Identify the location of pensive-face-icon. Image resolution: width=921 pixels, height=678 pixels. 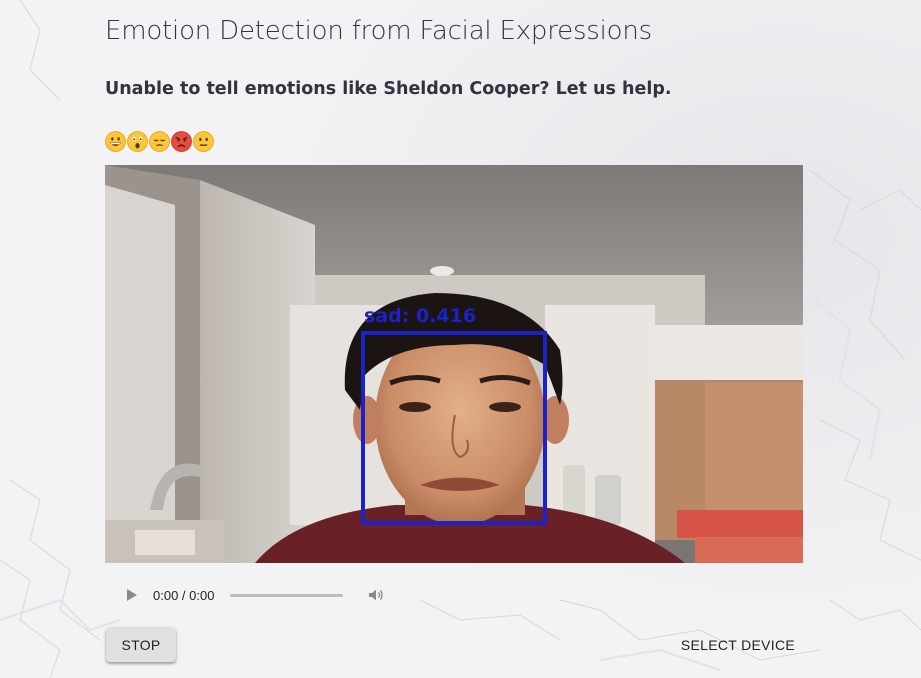
(159, 141).